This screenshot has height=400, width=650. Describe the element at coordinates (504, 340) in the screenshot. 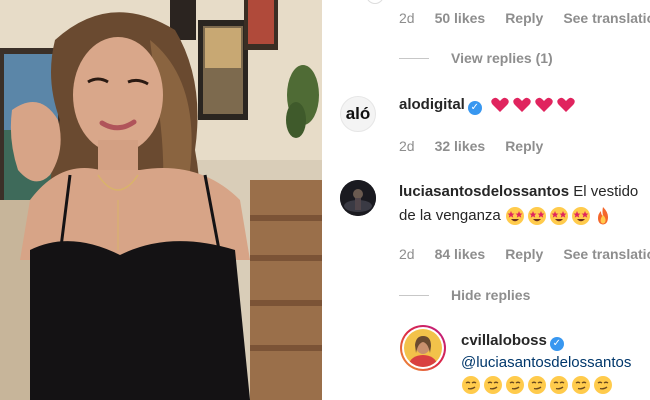

I see `comment-username: cvillaloboss` at that location.